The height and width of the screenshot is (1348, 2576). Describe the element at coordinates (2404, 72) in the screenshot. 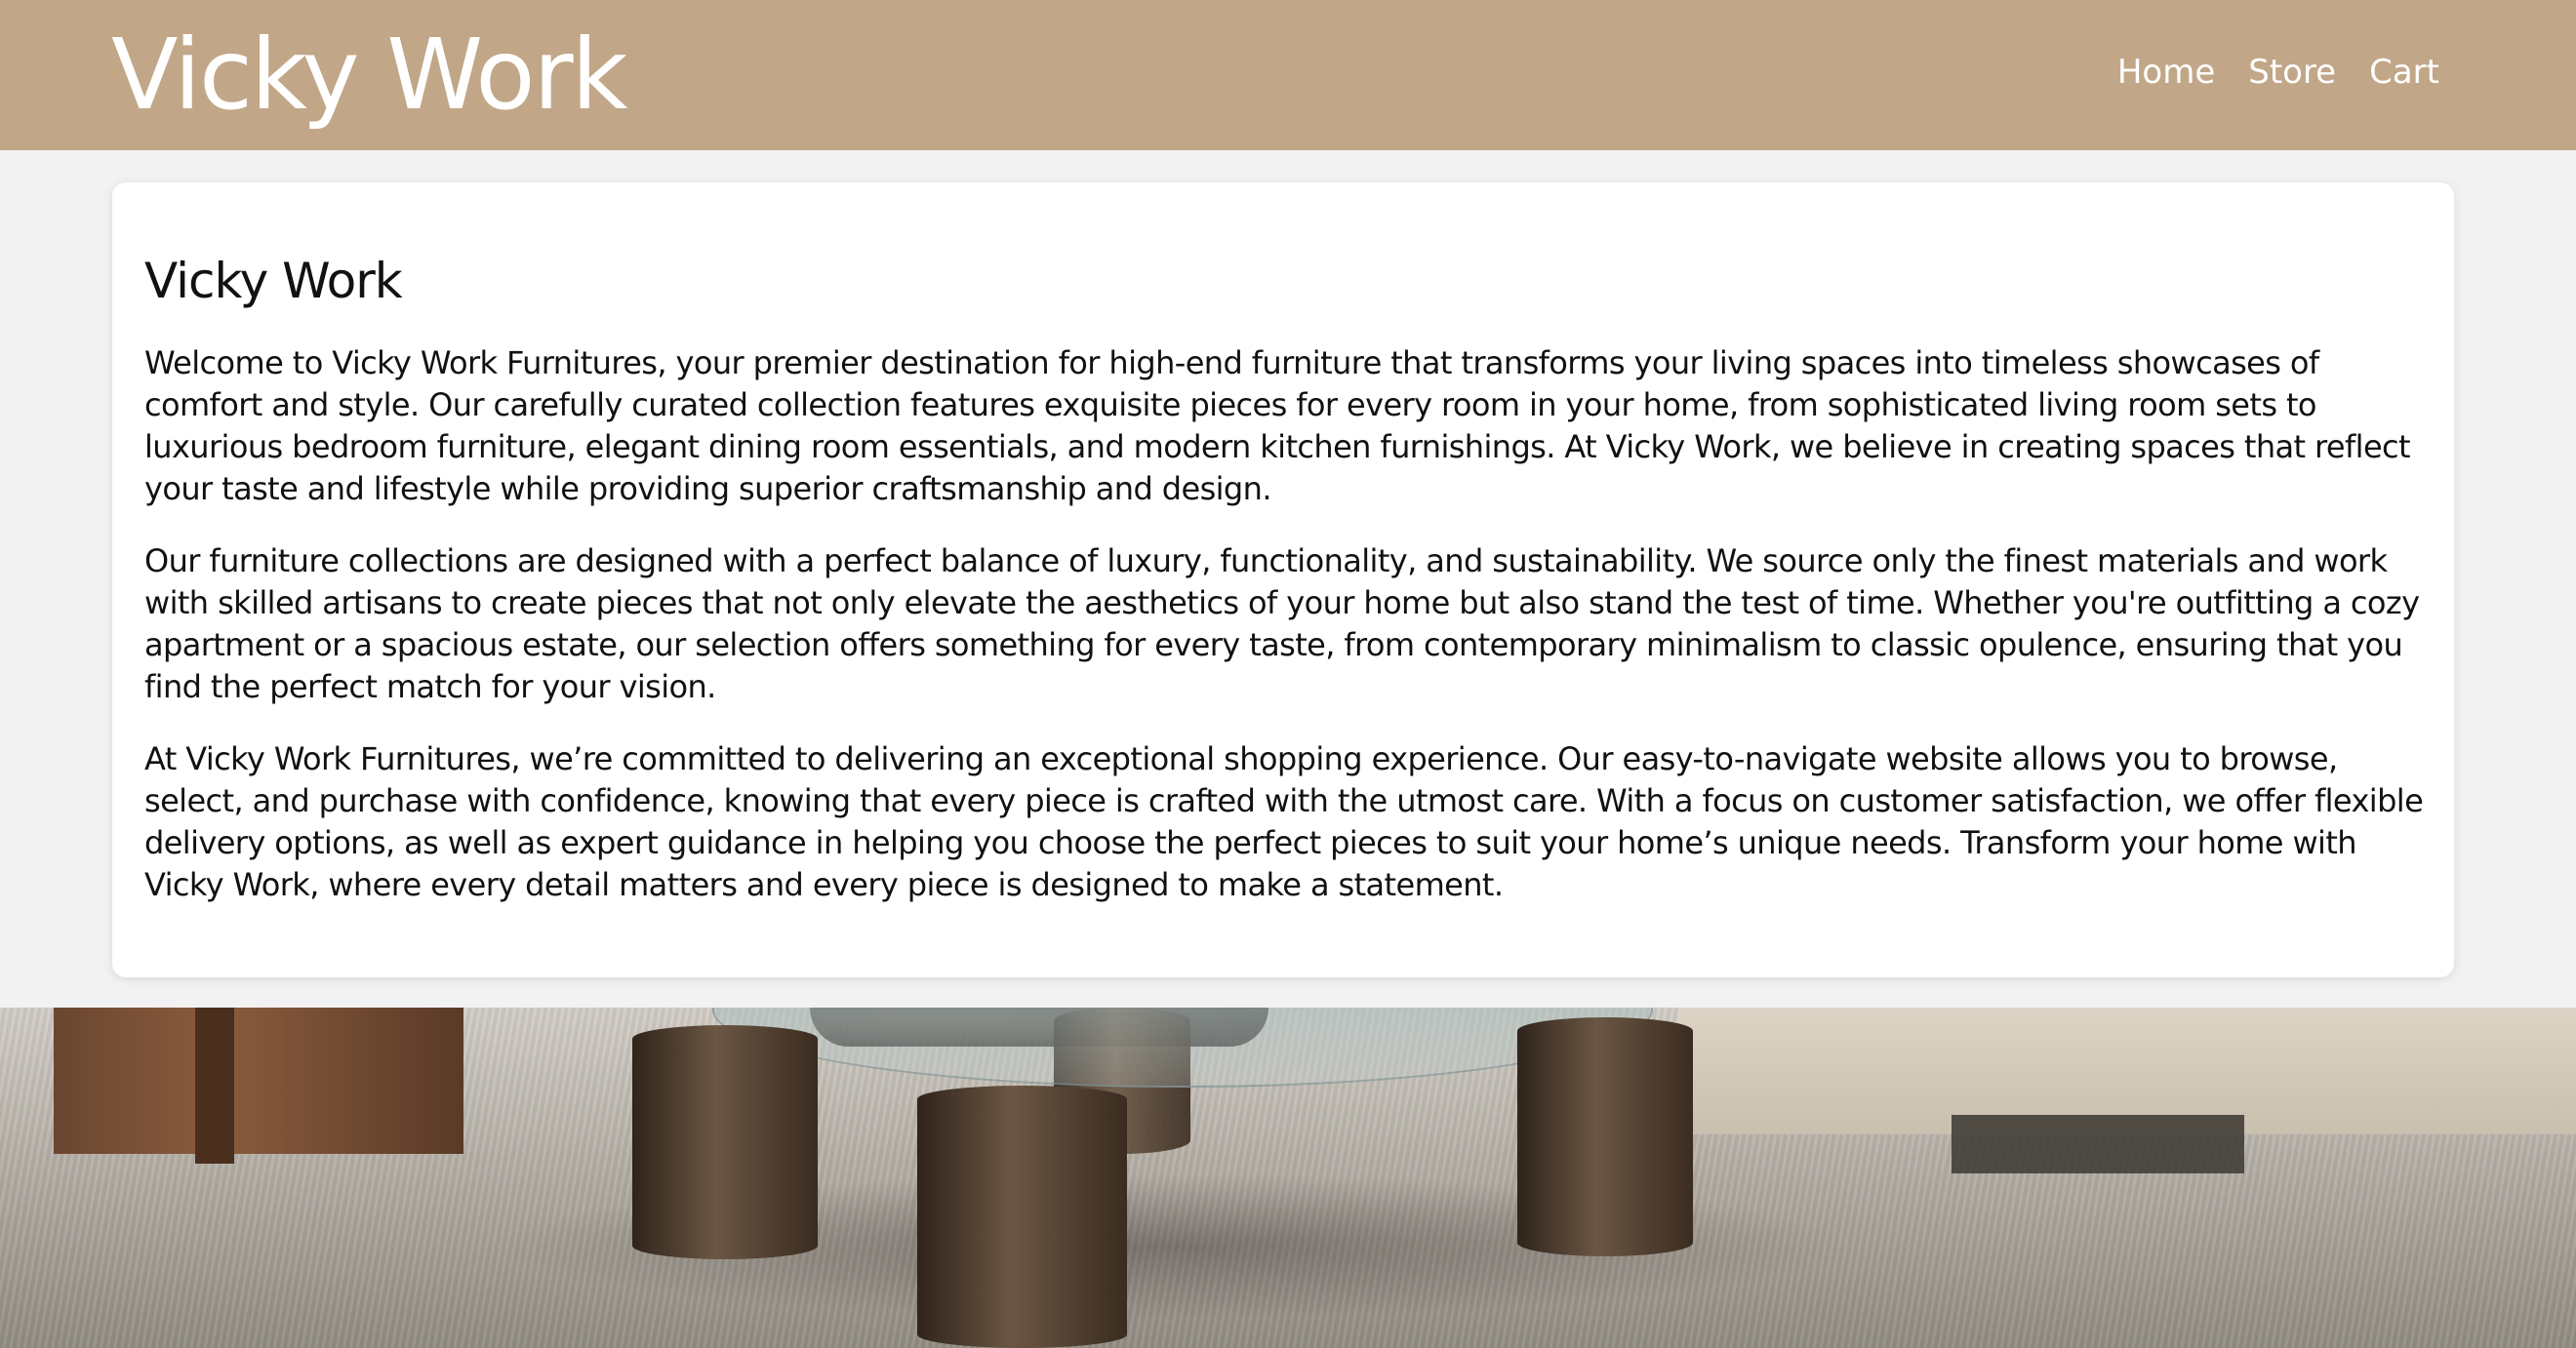

I see `nav-cart-link: Cart` at that location.